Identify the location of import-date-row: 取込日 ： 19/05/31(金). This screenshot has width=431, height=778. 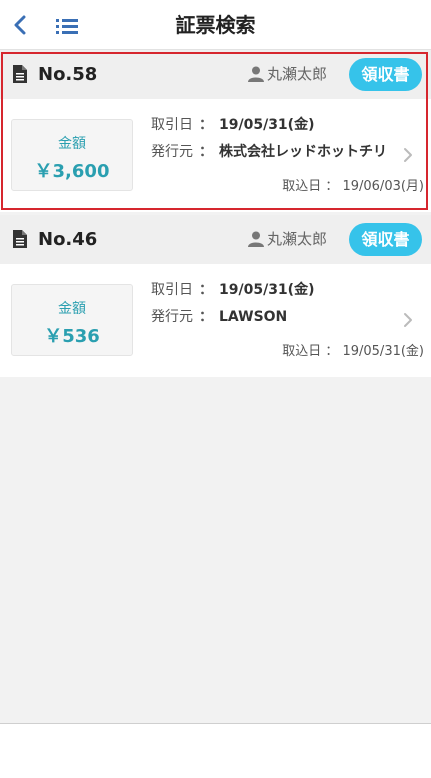
(353, 351).